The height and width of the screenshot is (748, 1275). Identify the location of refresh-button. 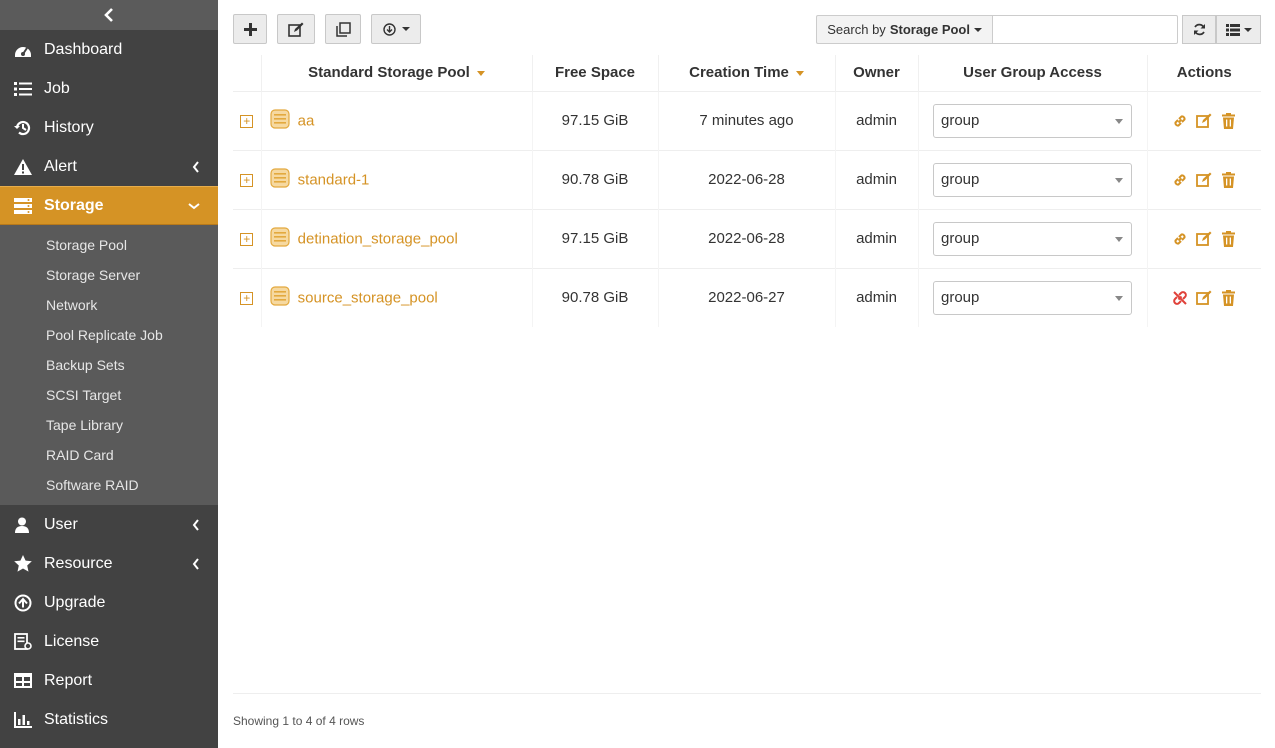
(1199, 29).